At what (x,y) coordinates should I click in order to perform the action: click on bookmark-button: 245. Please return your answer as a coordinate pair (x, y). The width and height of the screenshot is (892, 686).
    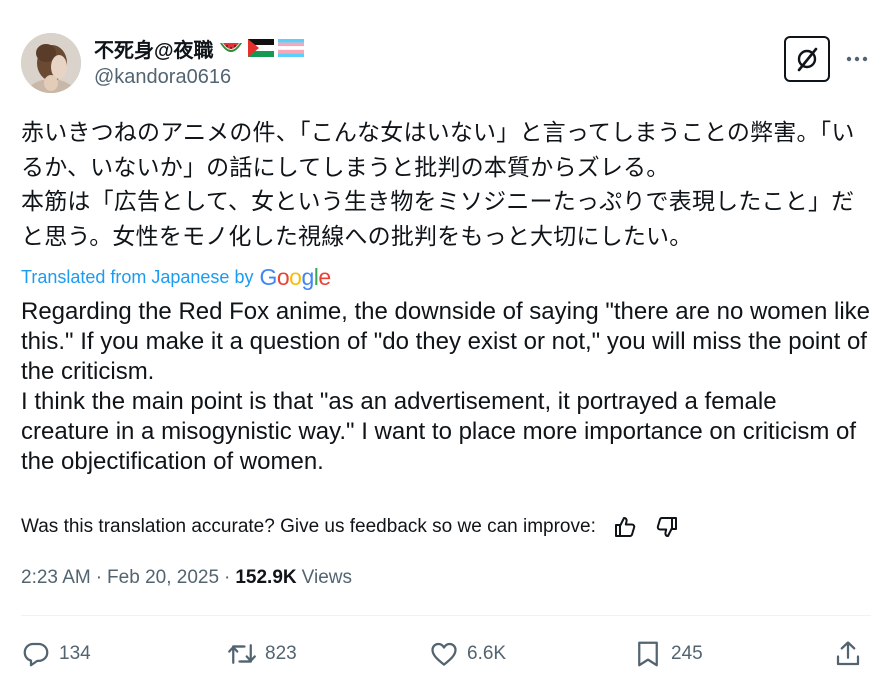
    Looking at the image, I should click on (668, 654).